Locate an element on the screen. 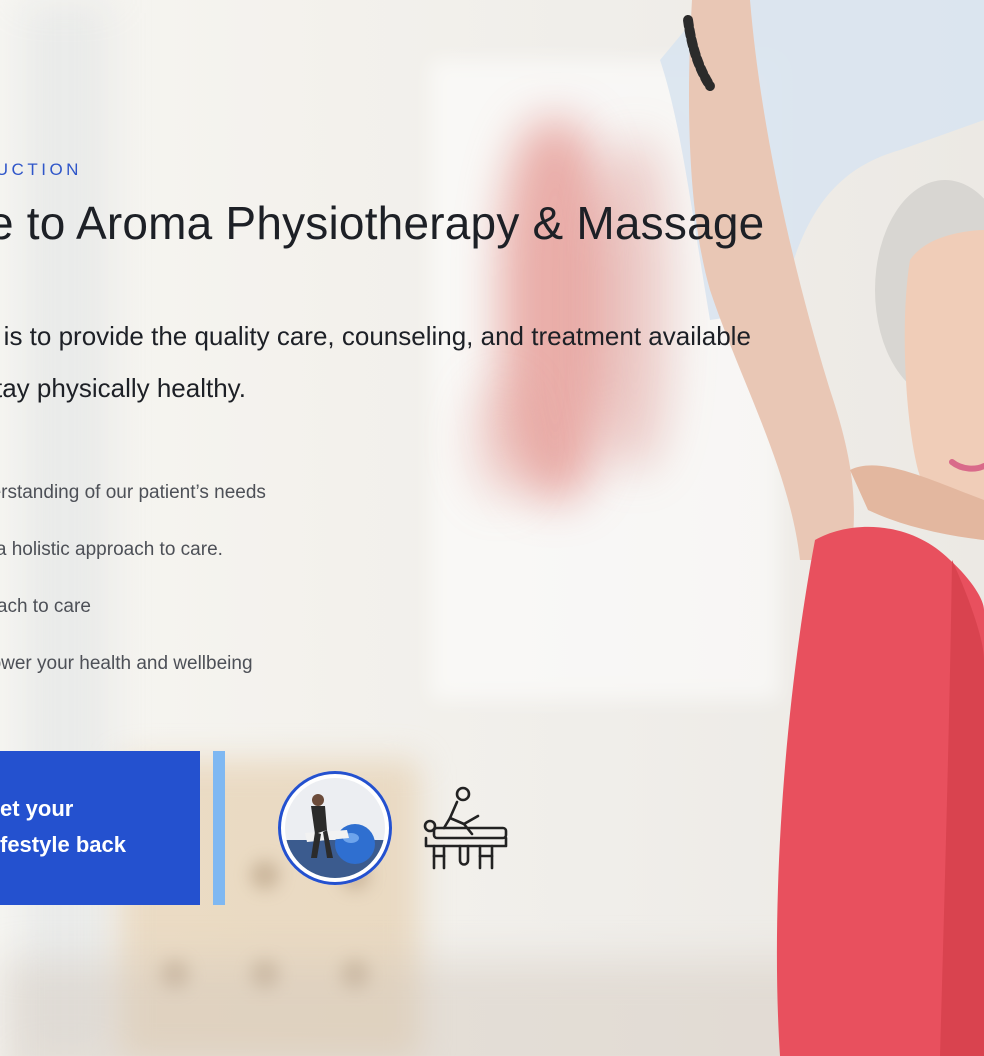  cta-label: et your is located at coordinates (37, 808).